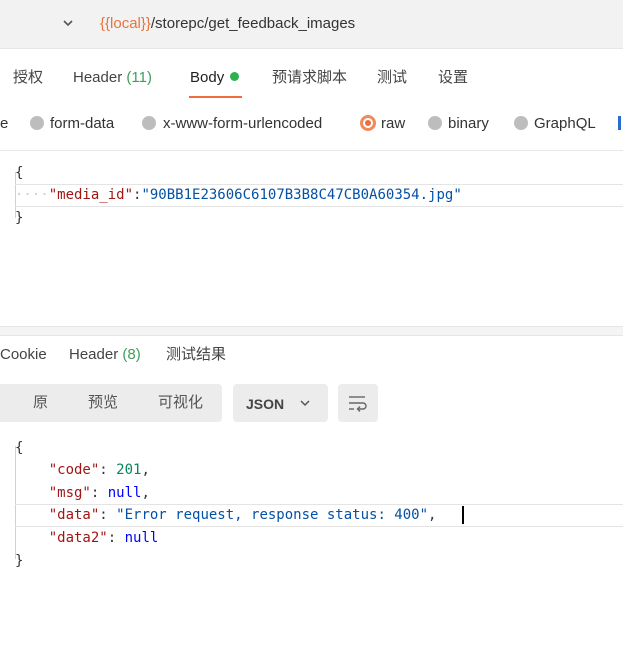  Describe the element at coordinates (305, 403) in the screenshot. I see `chevron-down-icon` at that location.